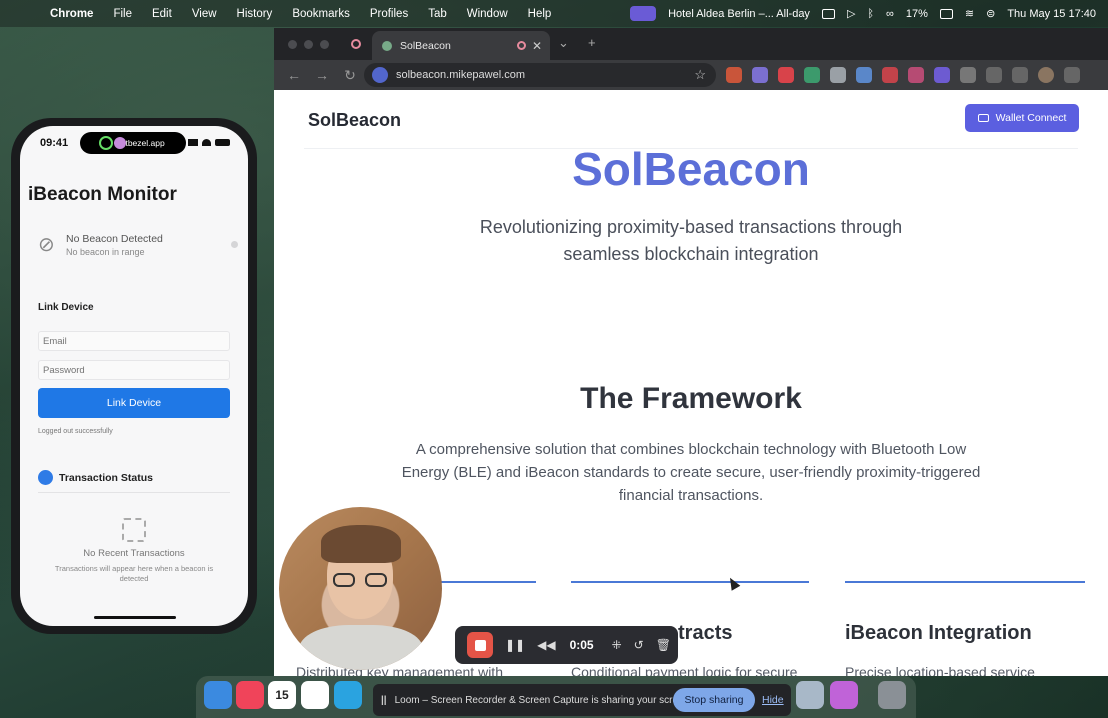  I want to click on menu-view: View, so click(204, 14).